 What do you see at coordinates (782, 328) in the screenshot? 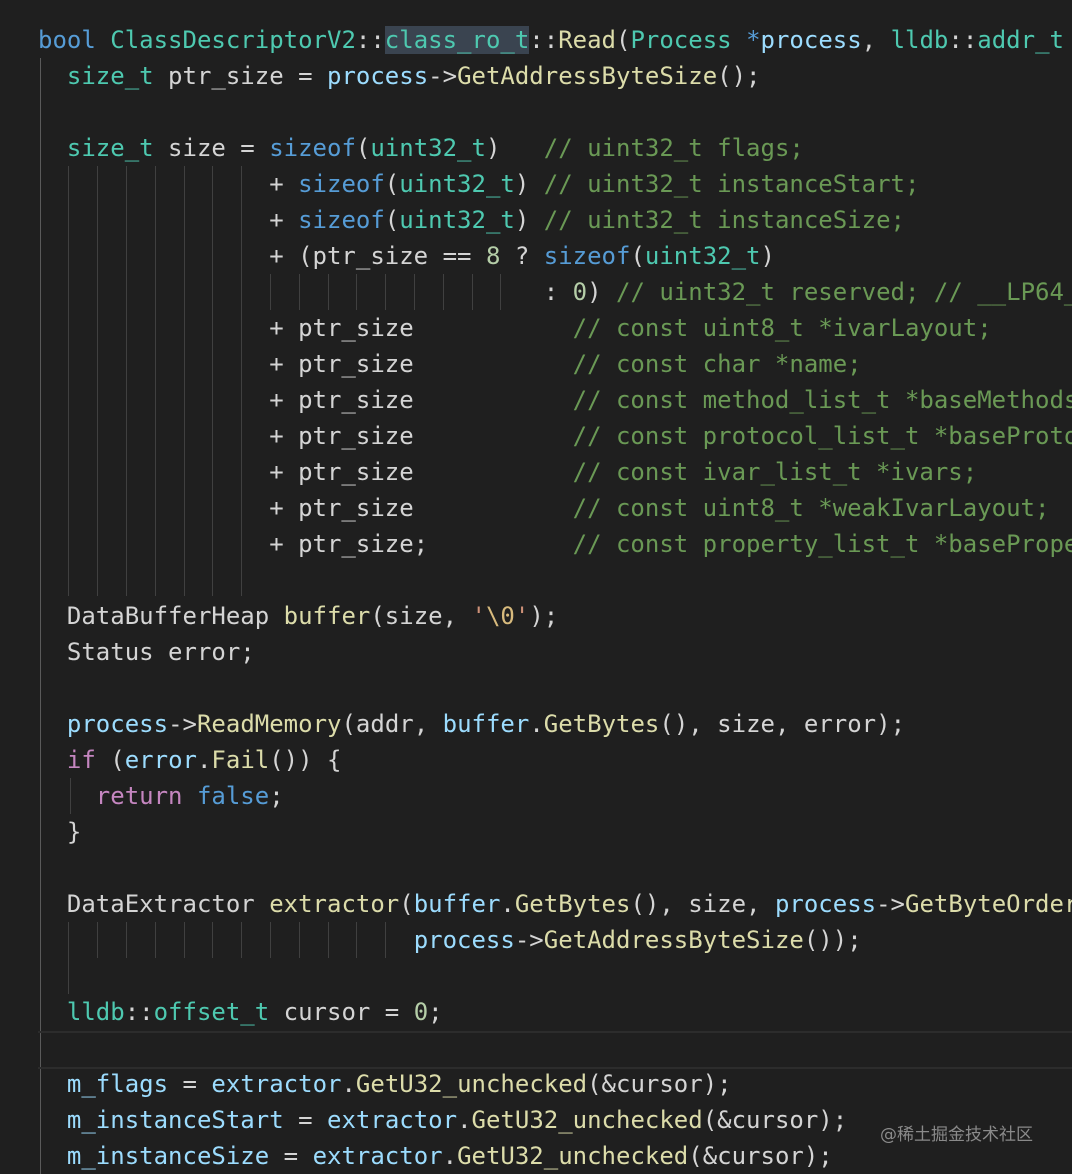
I see `code-token: // const uint8_t *ivarLayout;` at bounding box center [782, 328].